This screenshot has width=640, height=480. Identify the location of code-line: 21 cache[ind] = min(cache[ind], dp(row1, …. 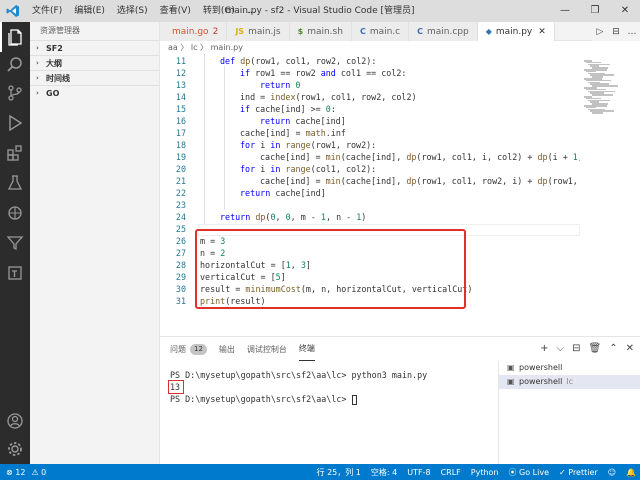
(370, 181).